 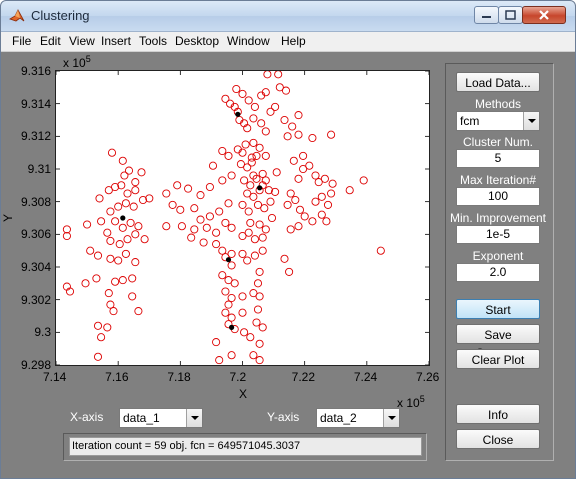 I want to click on close-window-button, so click(x=544, y=15).